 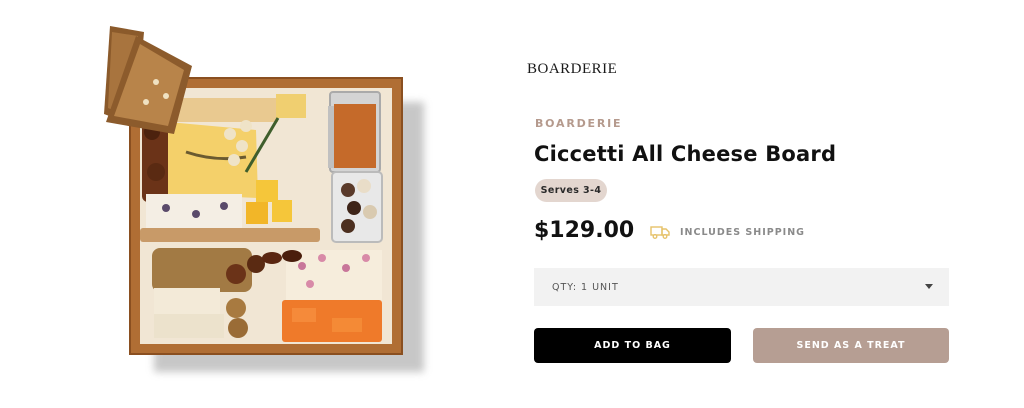 I want to click on shipping-note: INCLUDES SHIPPING, so click(x=742, y=232).